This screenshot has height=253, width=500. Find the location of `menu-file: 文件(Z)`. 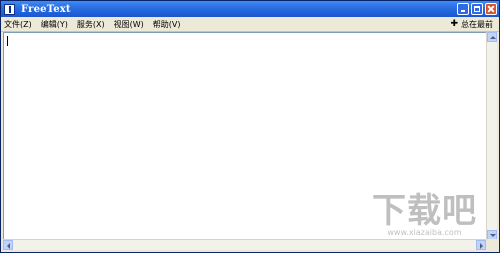

menu-file: 文件(Z) is located at coordinates (19, 24).